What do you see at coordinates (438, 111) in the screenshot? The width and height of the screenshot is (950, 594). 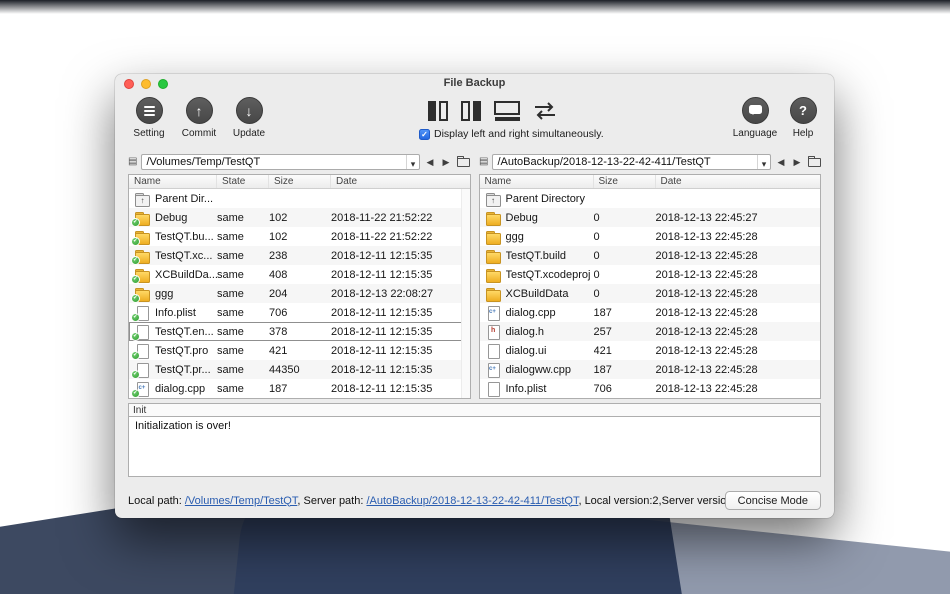 I see `left-pane-view-icon` at bounding box center [438, 111].